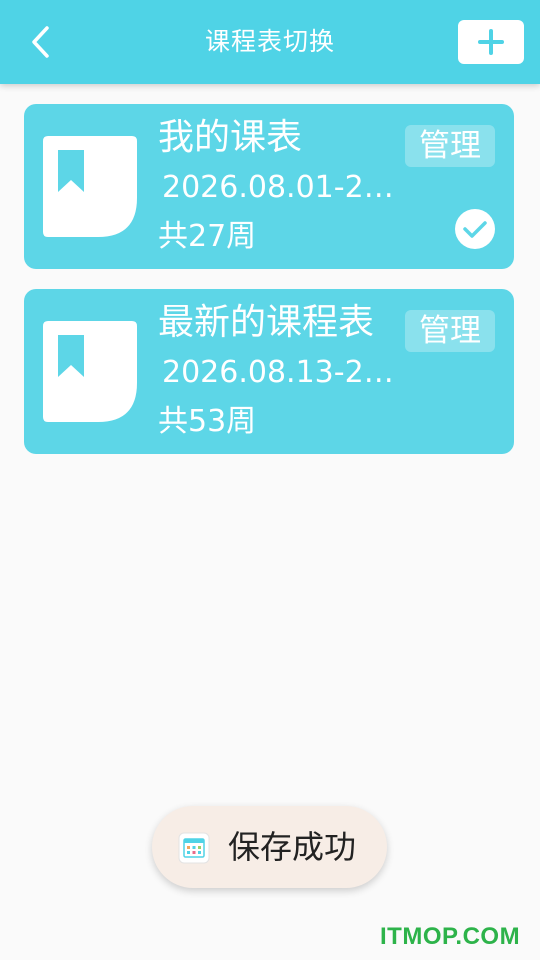 This screenshot has width=540, height=960. Describe the element at coordinates (266, 322) in the screenshot. I see `schedule-name: 最新的课程表` at that location.